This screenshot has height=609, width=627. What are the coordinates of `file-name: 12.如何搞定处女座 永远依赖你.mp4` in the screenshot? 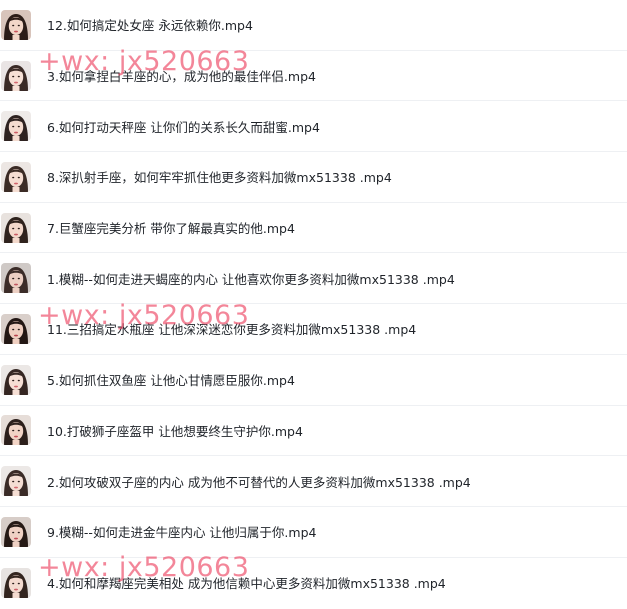 It's located at (150, 26).